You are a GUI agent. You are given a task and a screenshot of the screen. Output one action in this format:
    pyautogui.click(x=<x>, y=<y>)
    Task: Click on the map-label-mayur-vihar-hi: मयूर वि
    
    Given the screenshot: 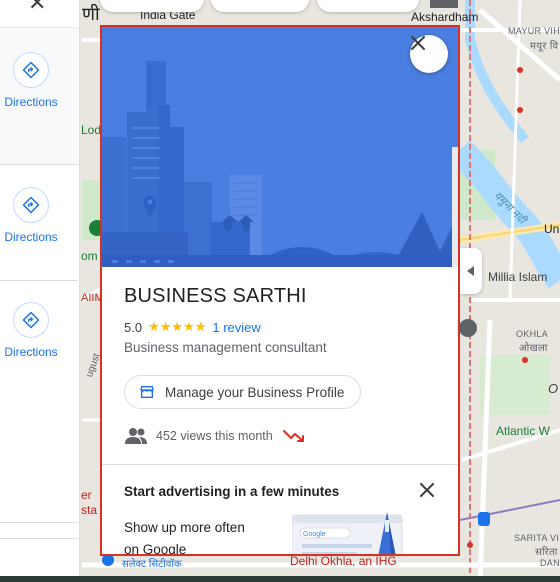 What is the action you would take?
    pyautogui.click(x=544, y=46)
    